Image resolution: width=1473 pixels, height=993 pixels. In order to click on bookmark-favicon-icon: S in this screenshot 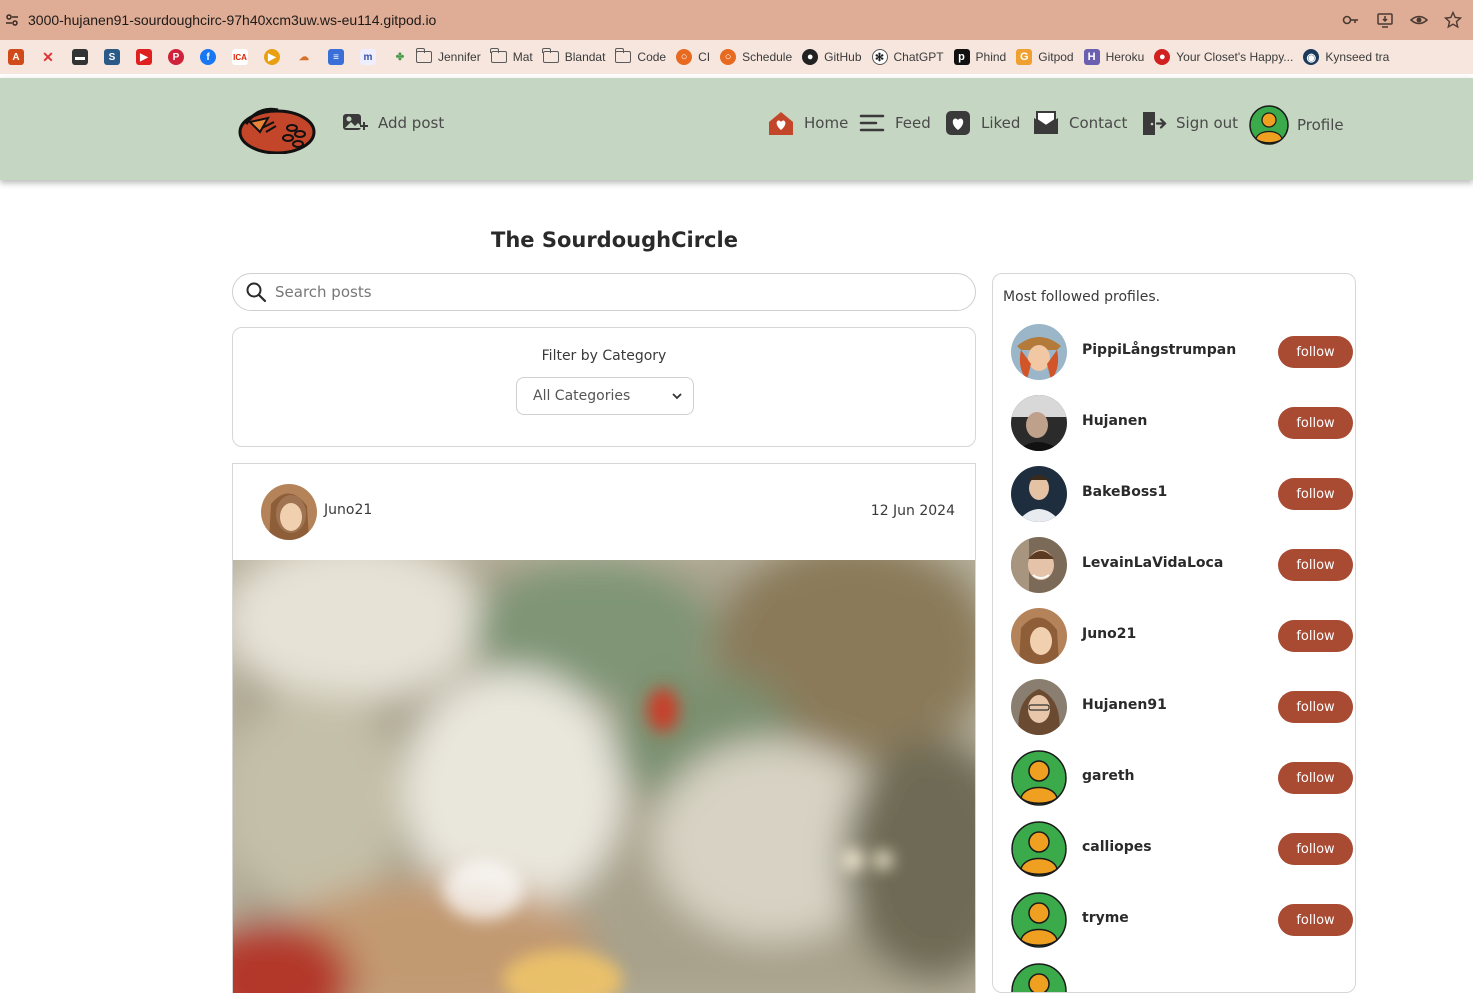, I will do `click(112, 57)`.